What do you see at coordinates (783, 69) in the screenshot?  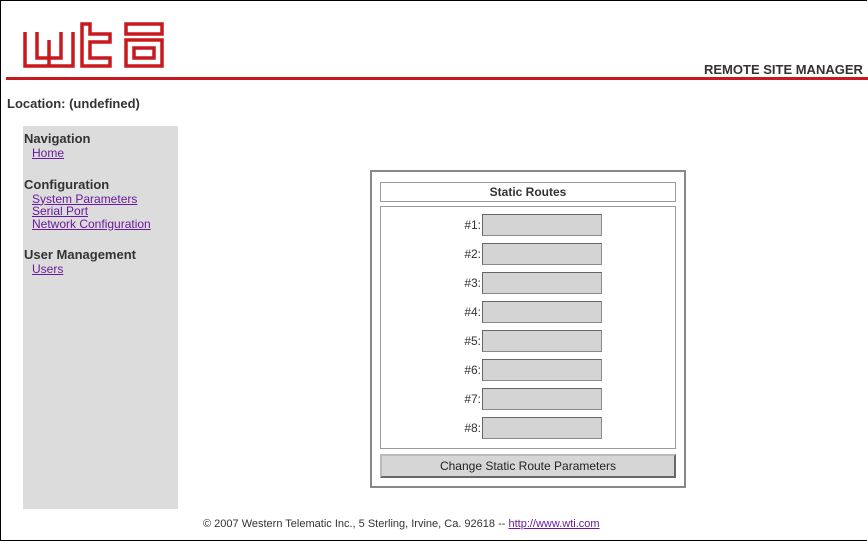 I see `product-name: REMOTE SITE MANAGER` at bounding box center [783, 69].